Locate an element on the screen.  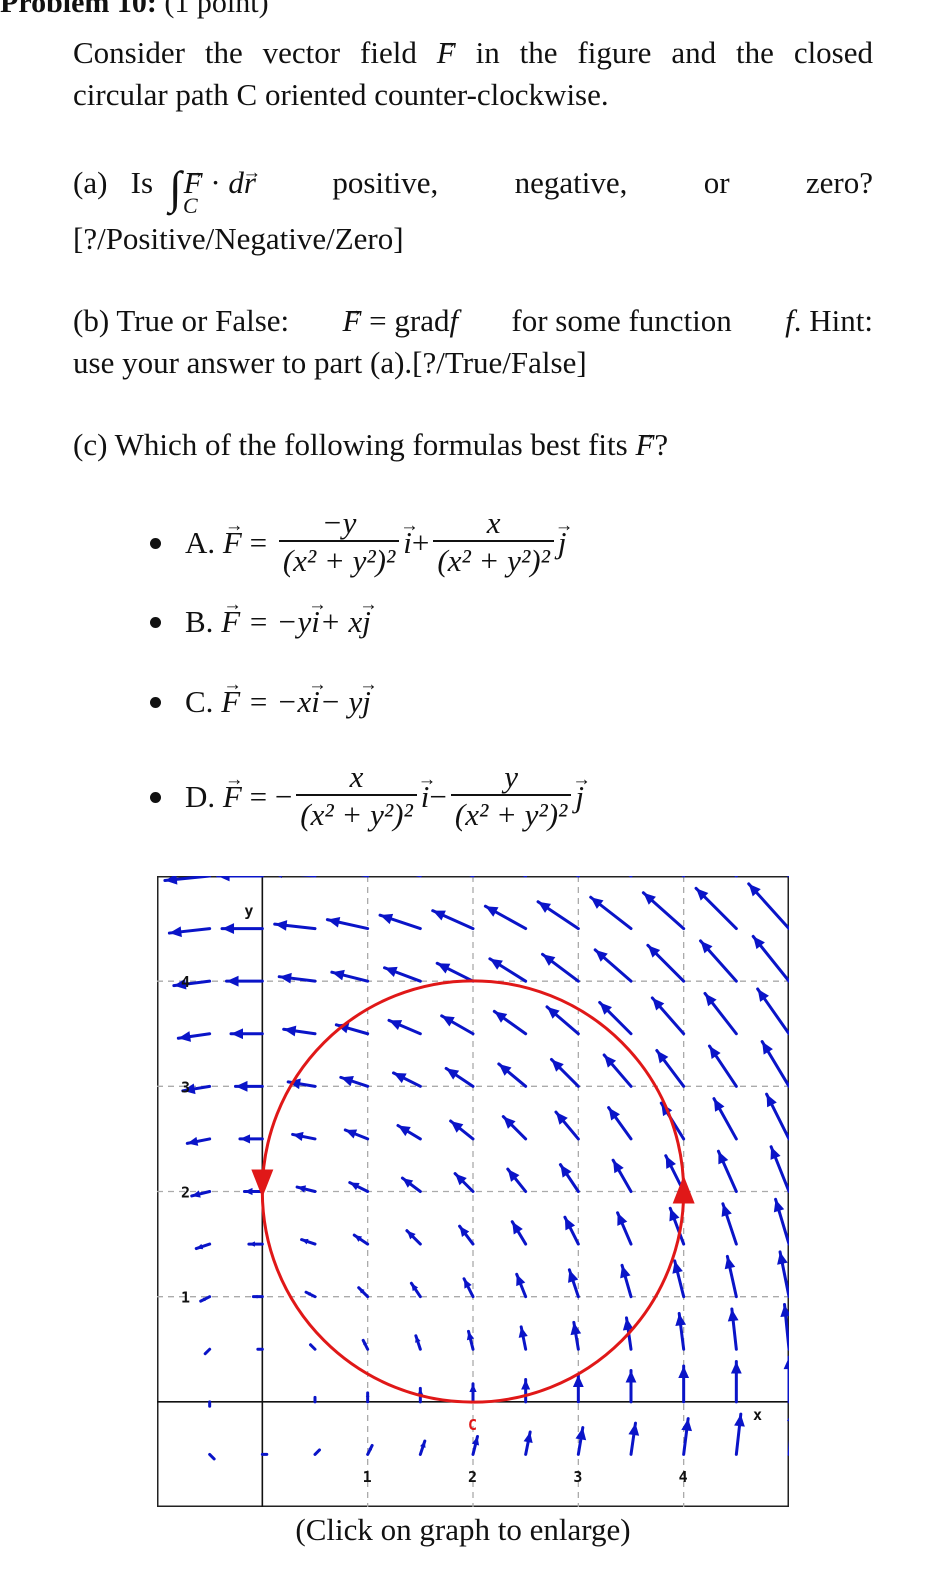
x-axis-label: x is located at coordinates (757, 1415).